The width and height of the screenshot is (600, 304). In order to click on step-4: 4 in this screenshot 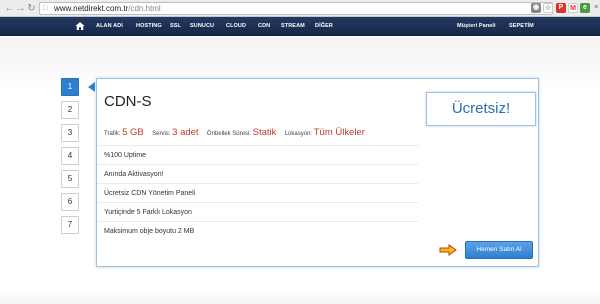, I will do `click(70, 156)`.